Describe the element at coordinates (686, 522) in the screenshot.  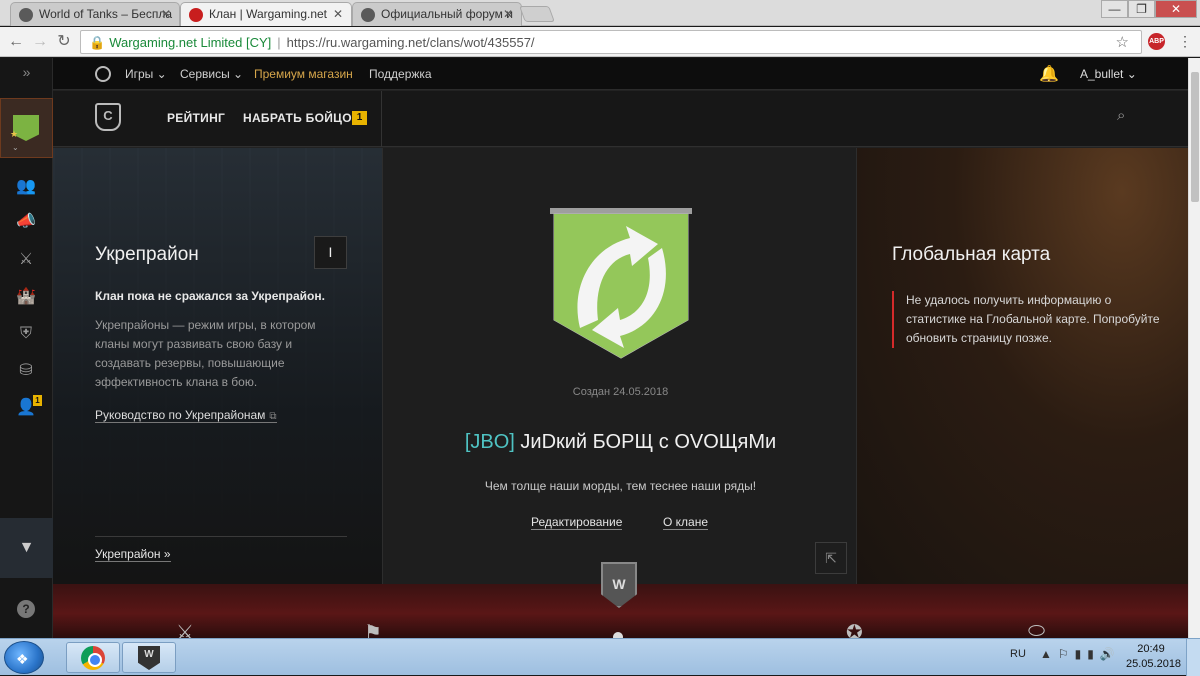
I see `about-clan-link: О клане` at that location.